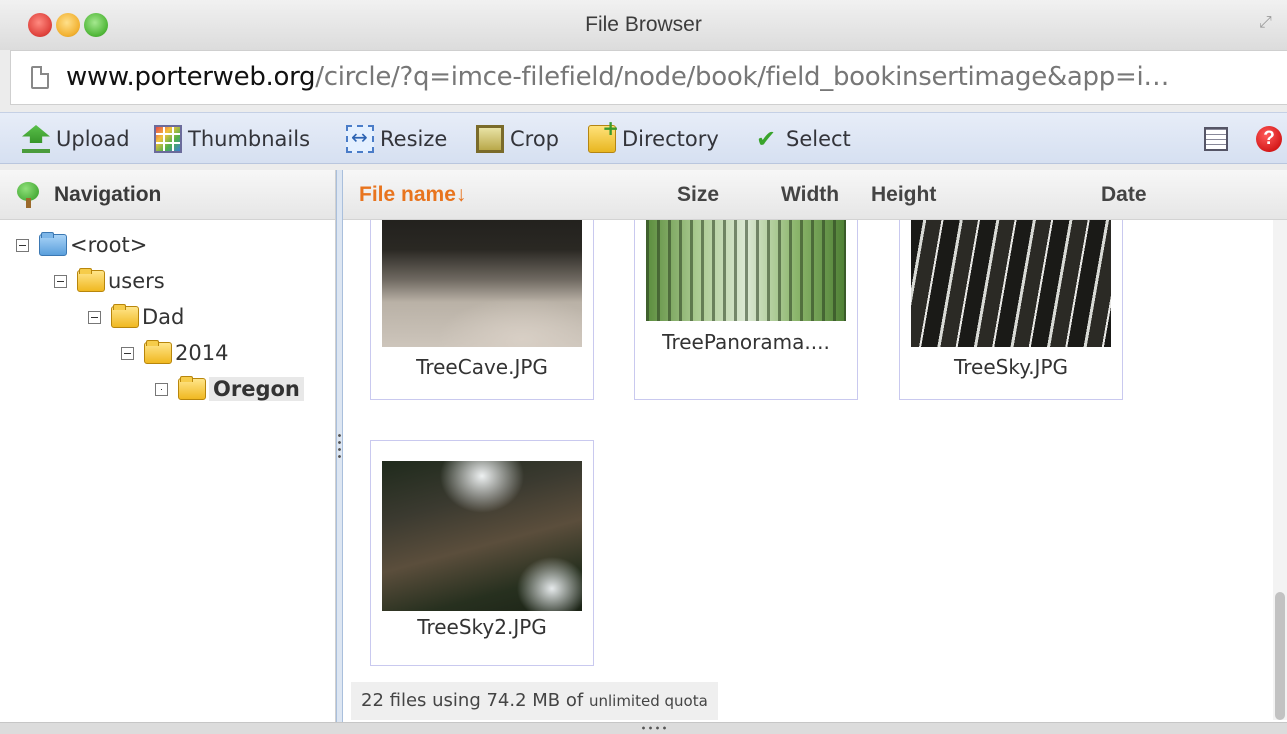 The width and height of the screenshot is (1287, 734). I want to click on directory-button: Directory, so click(653, 135).